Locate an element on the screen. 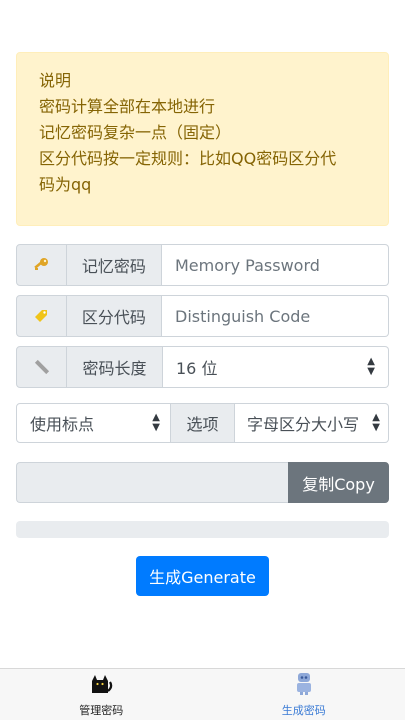  bottom-tab-bar: 管理密码 生成密码 is located at coordinates (202, 694).